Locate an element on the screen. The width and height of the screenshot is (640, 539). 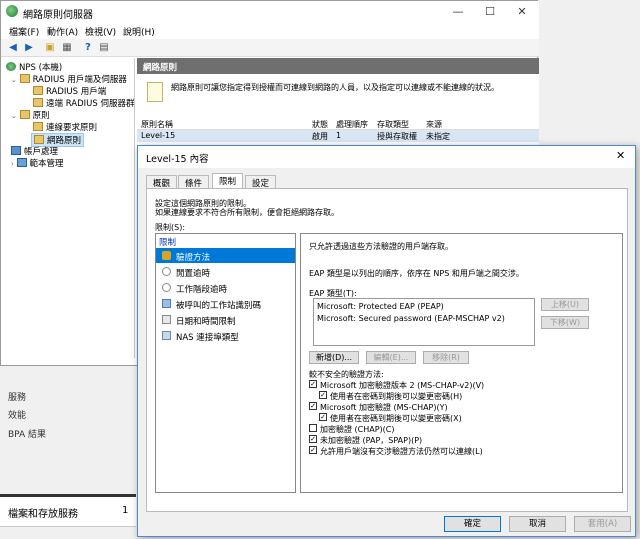
allow-text: 只允許透過這些方法驗證的用戶端存取。 is located at coordinates (381, 246).